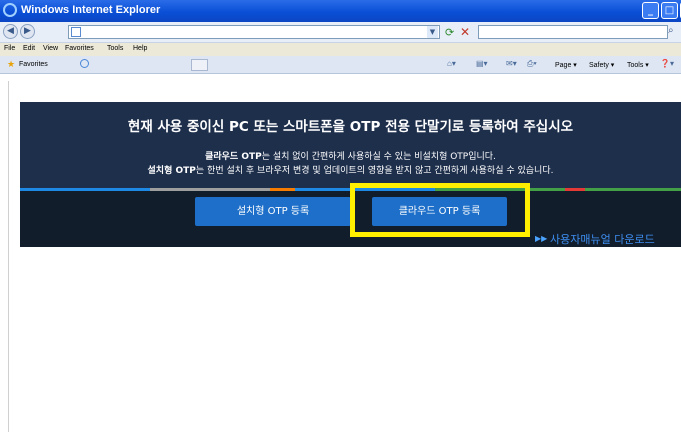 Image resolution: width=681 pixels, height=432 pixels. I want to click on safety-menu: Safety ▾, so click(601, 65).